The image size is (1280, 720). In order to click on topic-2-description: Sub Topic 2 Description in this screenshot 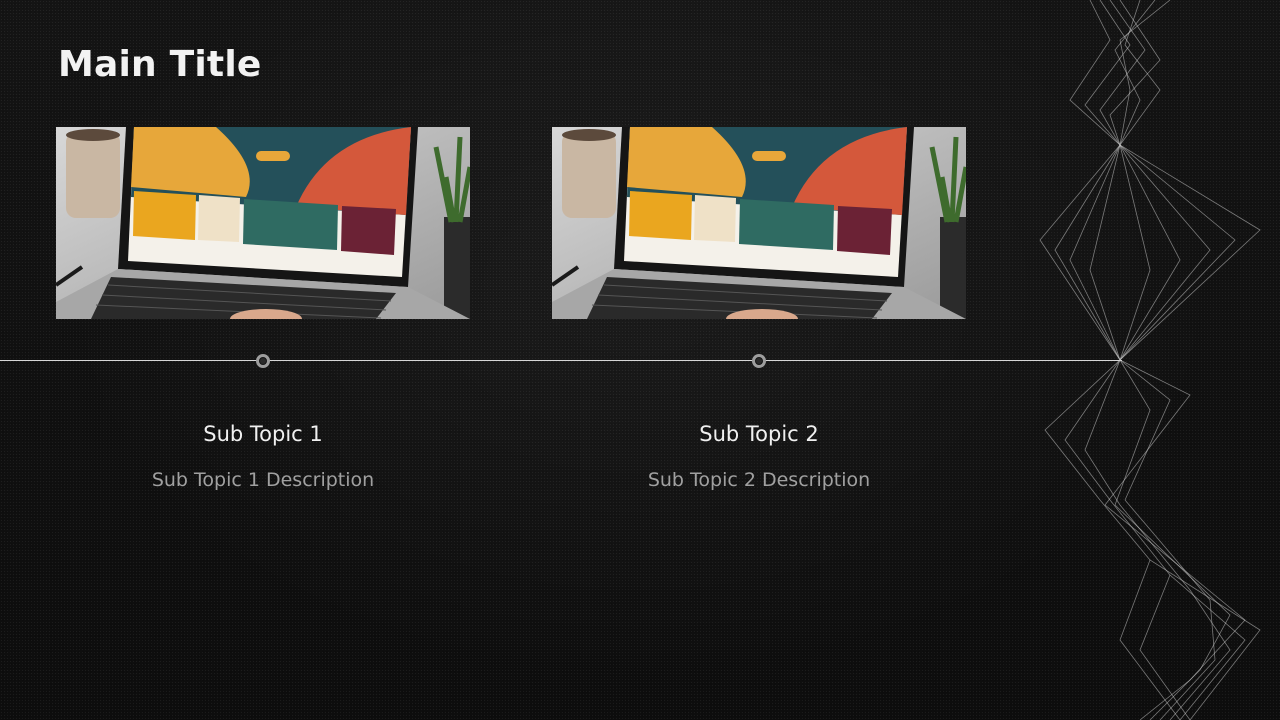, I will do `click(759, 480)`.